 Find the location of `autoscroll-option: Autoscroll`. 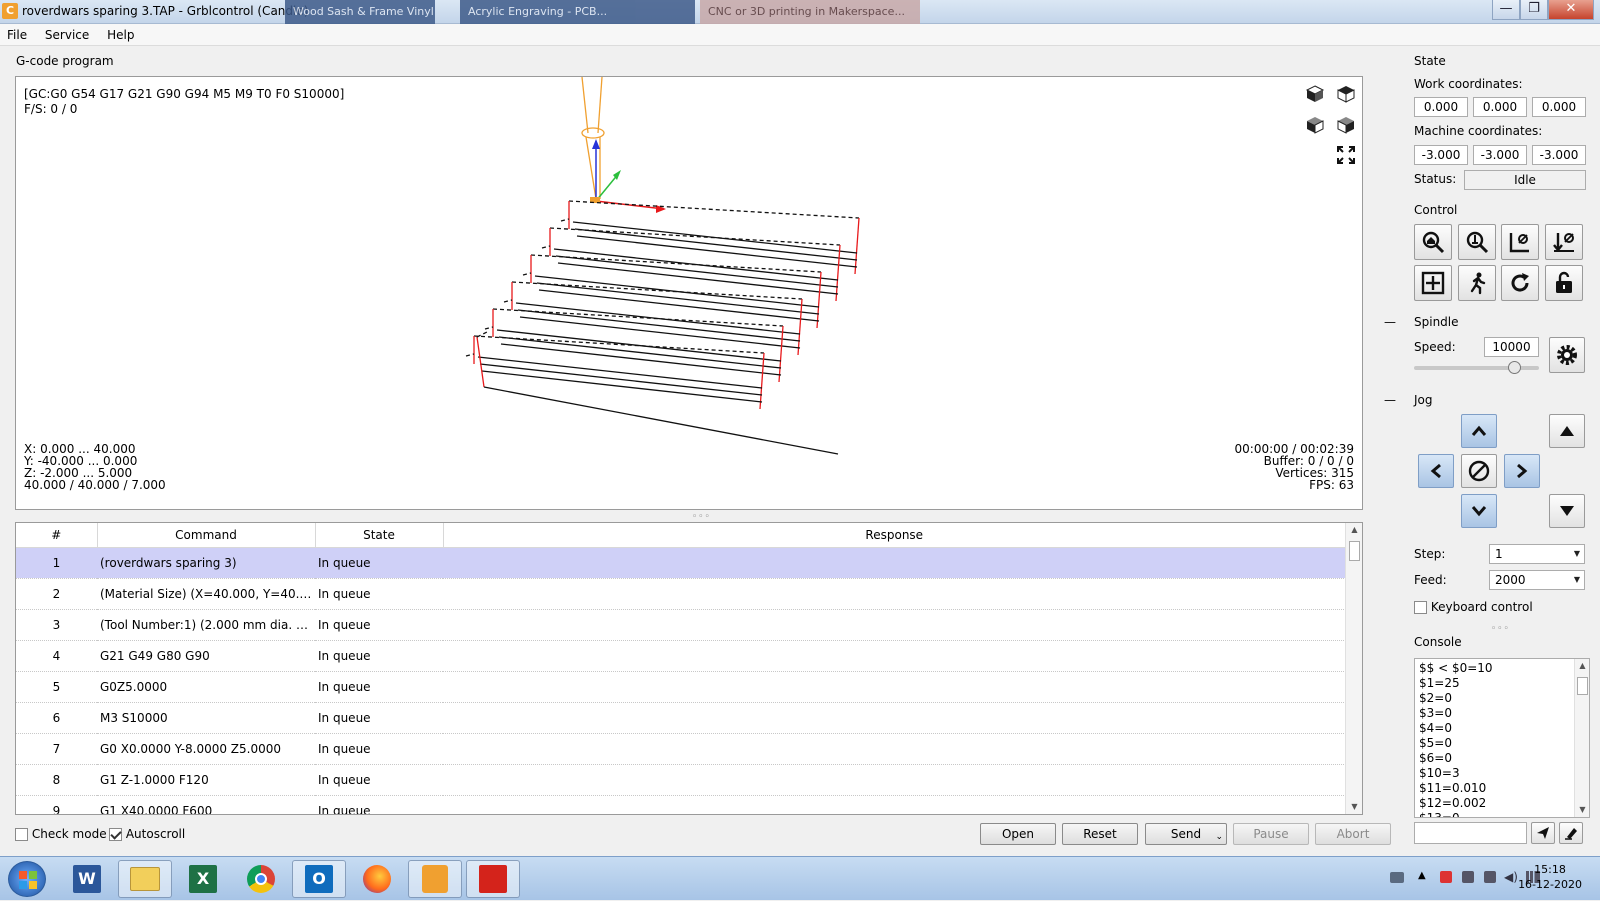

autoscroll-option: Autoscroll is located at coordinates (147, 834).